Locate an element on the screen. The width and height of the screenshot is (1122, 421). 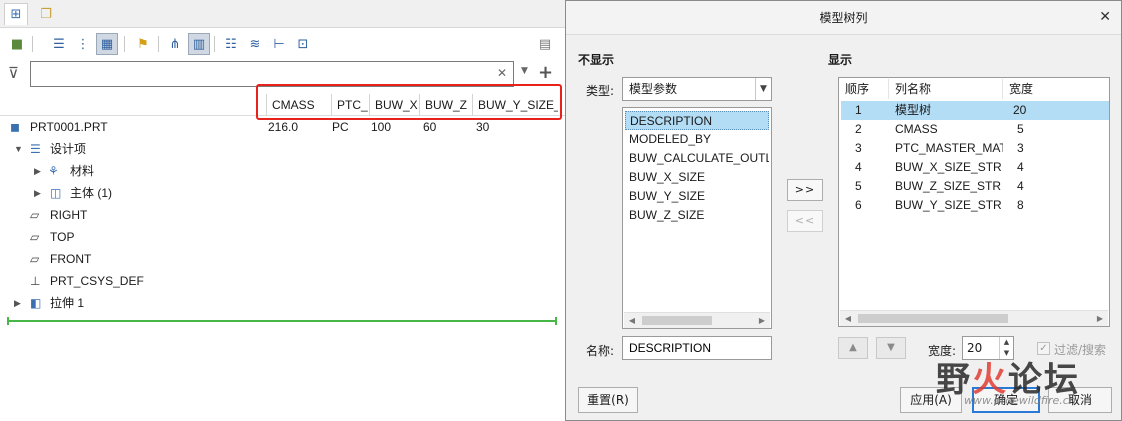
filter-icon: ⊽ is located at coordinates (13, 73).